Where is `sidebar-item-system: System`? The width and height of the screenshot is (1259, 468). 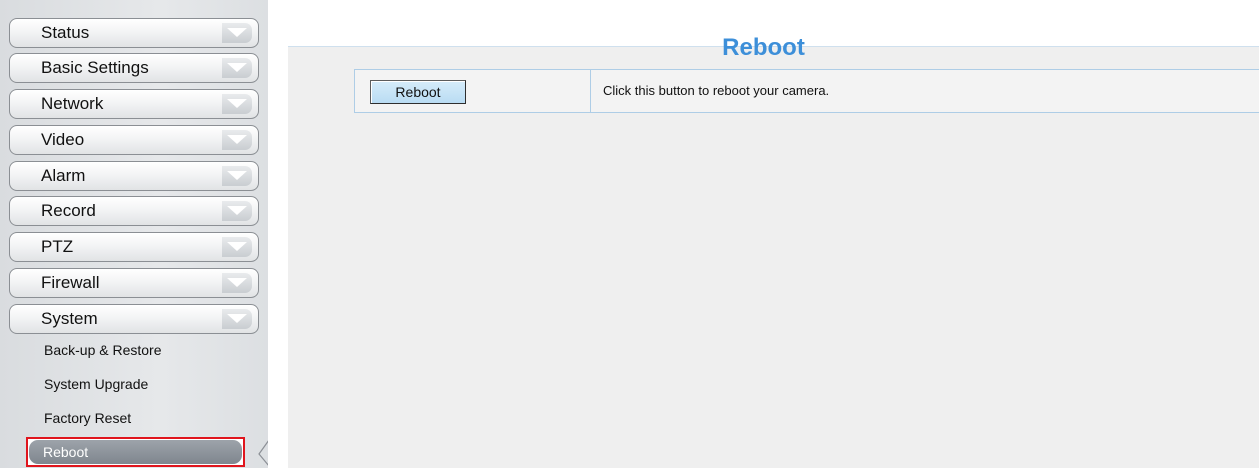 sidebar-item-system: System is located at coordinates (134, 319).